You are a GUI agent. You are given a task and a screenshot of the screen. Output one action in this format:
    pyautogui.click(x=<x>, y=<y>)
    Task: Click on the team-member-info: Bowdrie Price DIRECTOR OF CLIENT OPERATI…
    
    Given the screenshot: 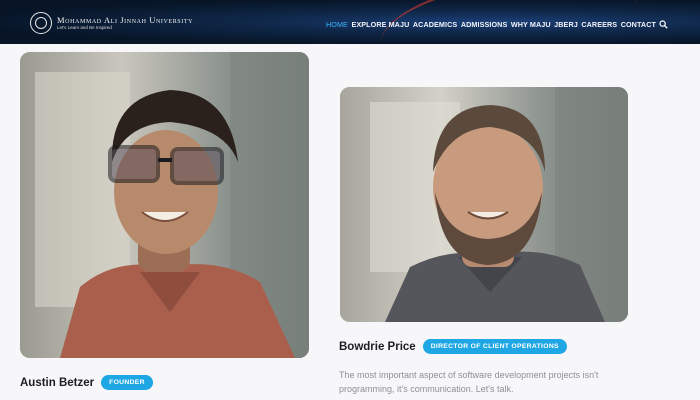 What is the action you would take?
    pyautogui.click(x=453, y=346)
    